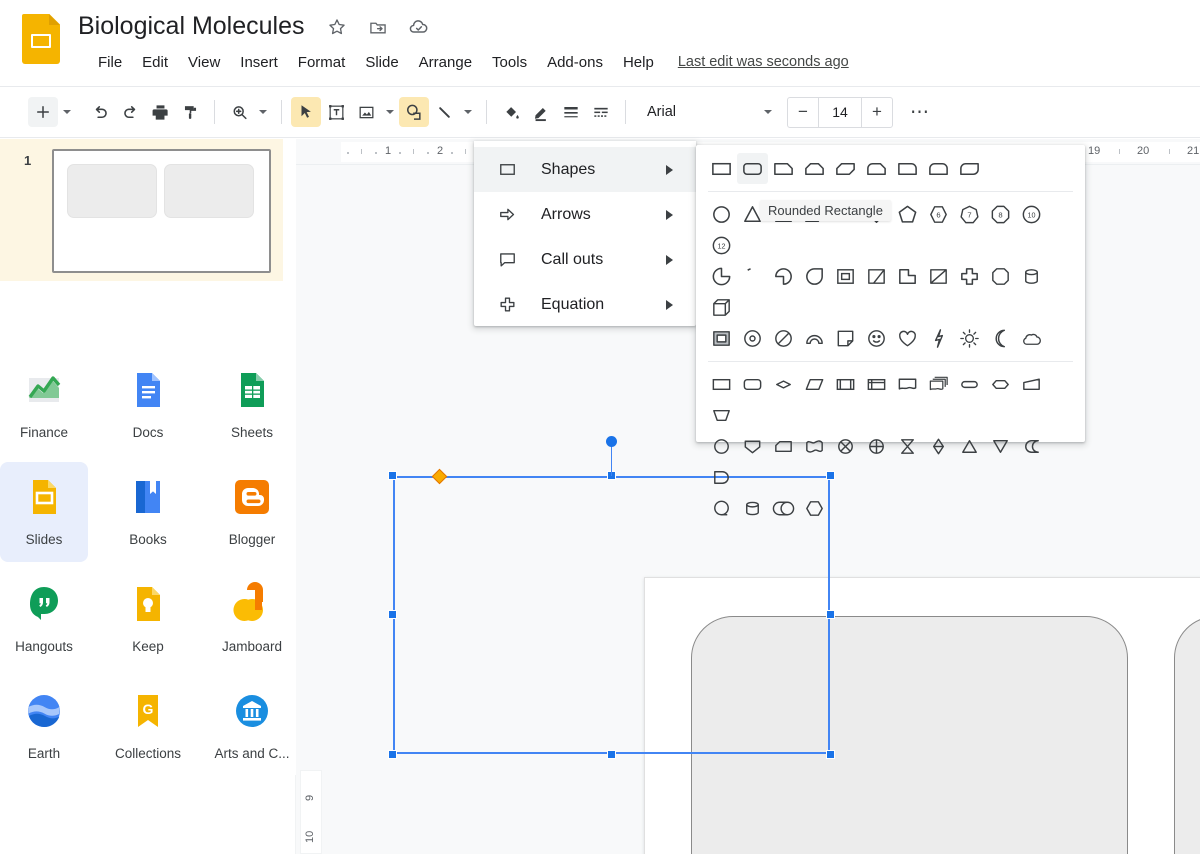  Describe the element at coordinates (721, 415) in the screenshot. I see `shape-flowchart-manual-operation` at that location.